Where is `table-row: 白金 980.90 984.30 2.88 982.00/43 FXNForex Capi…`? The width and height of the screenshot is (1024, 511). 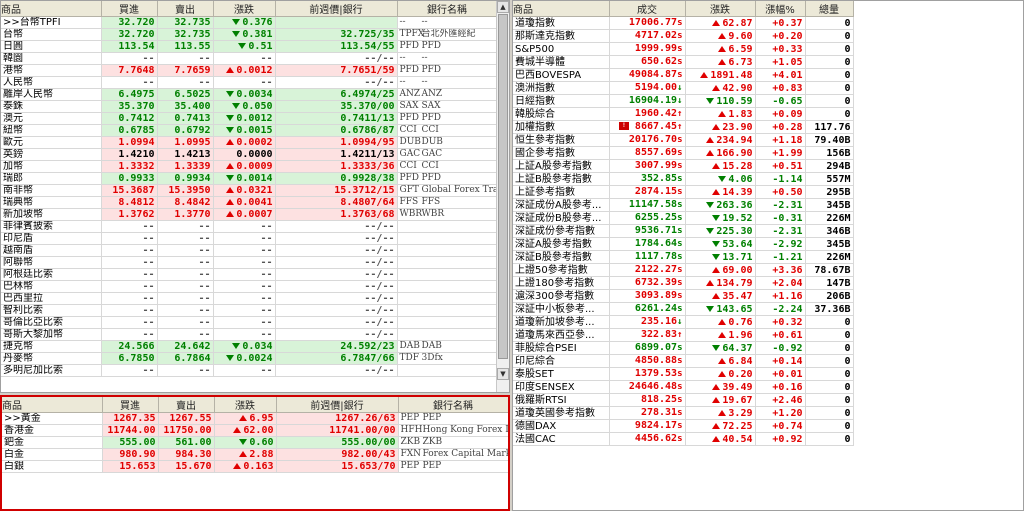
table-row: 白金 980.90 984.30 2.88 982.00/43 FXNForex Capi… is located at coordinates (255, 454).